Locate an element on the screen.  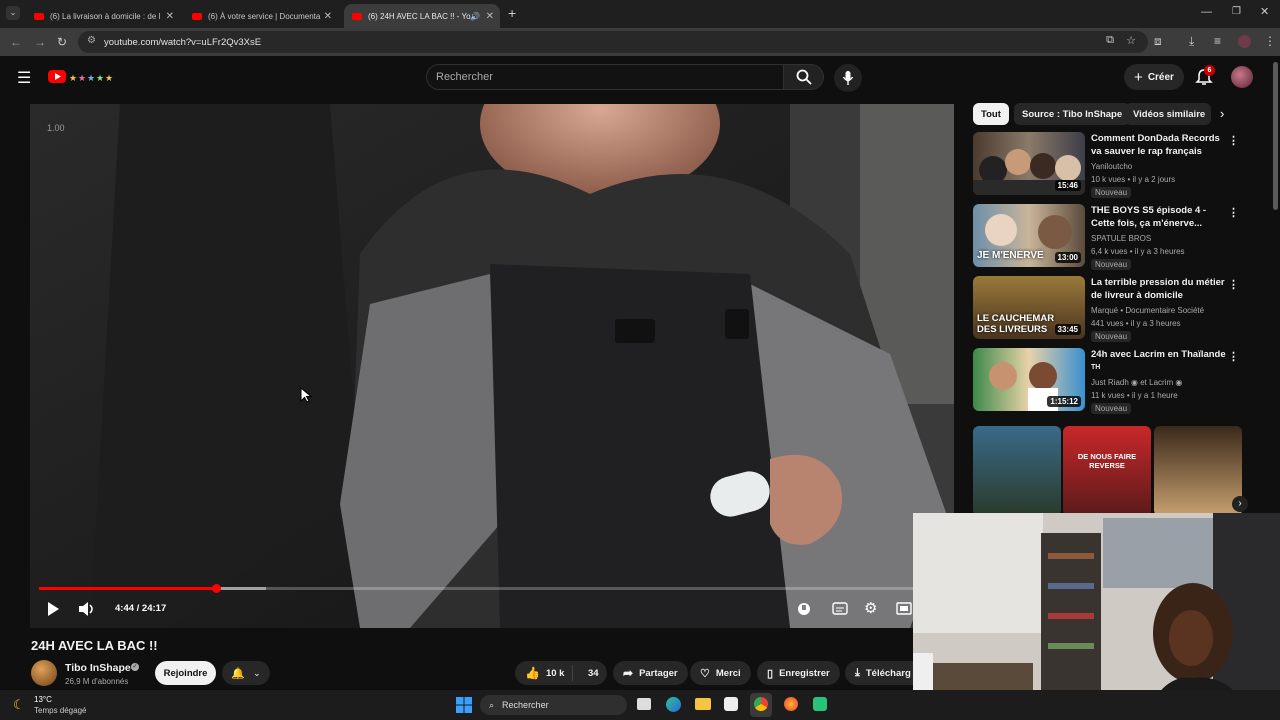
like-dislike-group: 👍 10 k 34 is located at coordinates (561, 673).